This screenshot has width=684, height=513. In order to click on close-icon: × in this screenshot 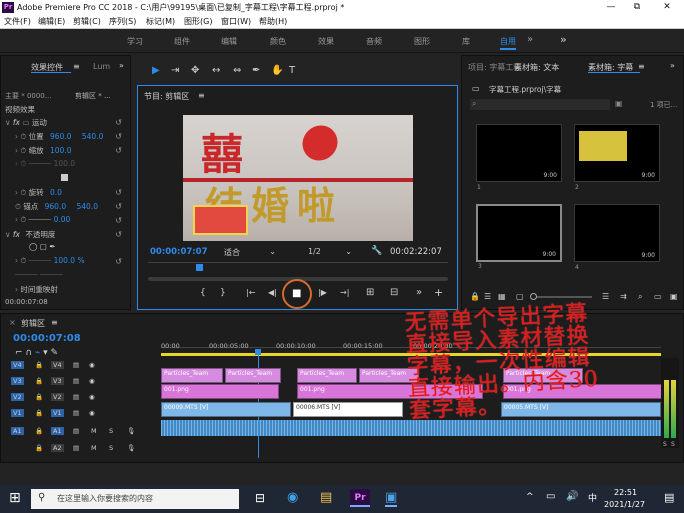, I will do `click(12, 322)`.